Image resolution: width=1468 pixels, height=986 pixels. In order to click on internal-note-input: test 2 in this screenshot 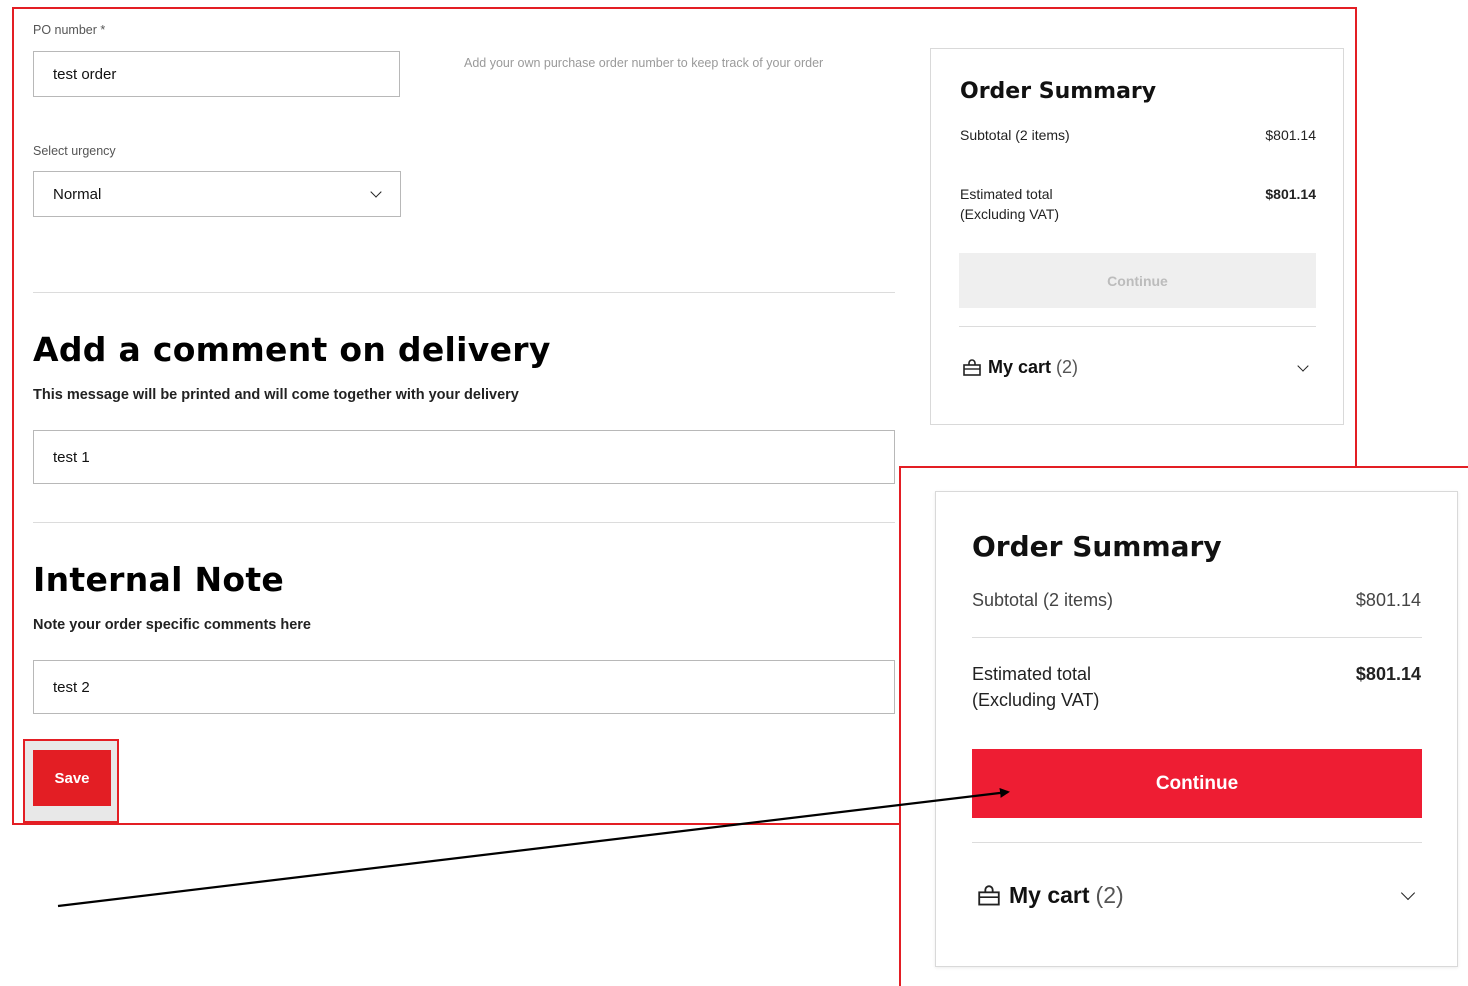, I will do `click(464, 687)`.